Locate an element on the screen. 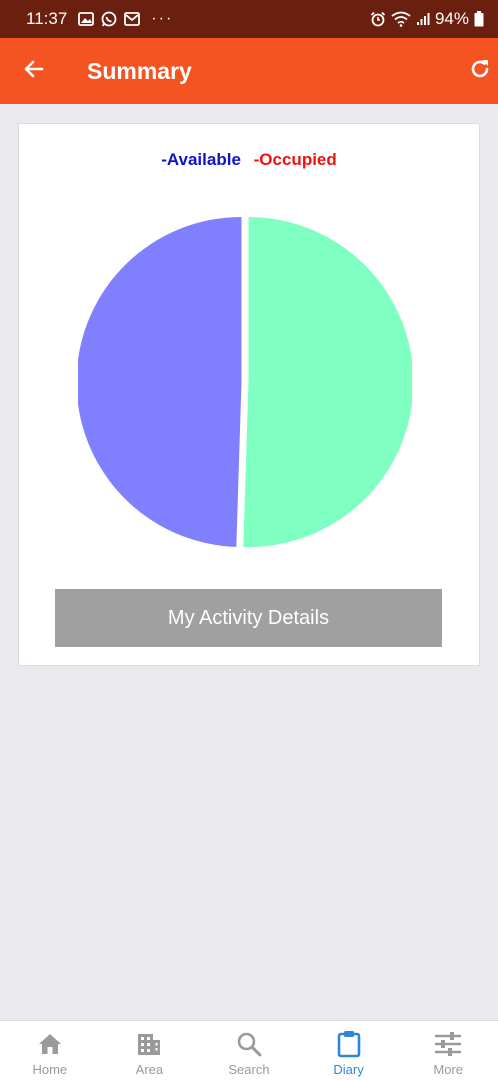 Image resolution: width=498 pixels, height=1080 pixels. status-bar: 11:37 ··· 94% is located at coordinates (249, 19).